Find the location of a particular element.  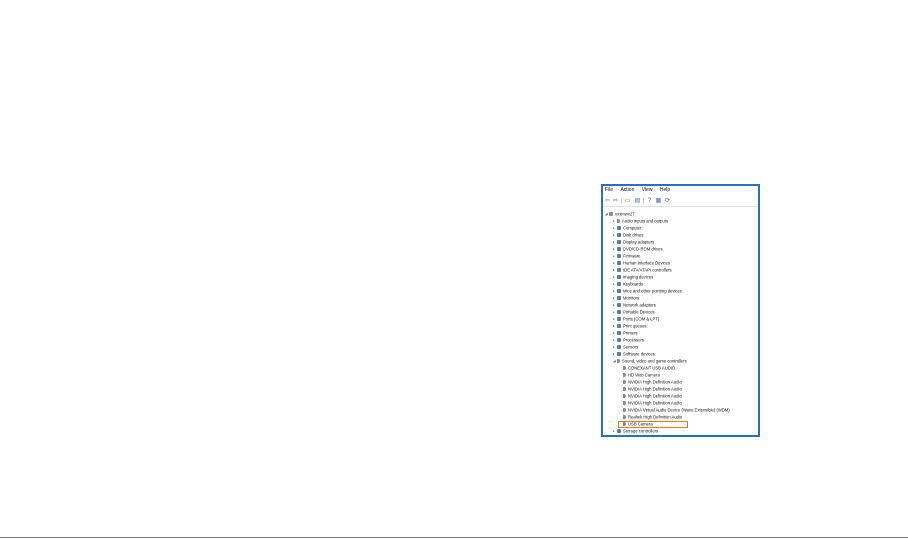

properties-icon: ▤ is located at coordinates (637, 201).